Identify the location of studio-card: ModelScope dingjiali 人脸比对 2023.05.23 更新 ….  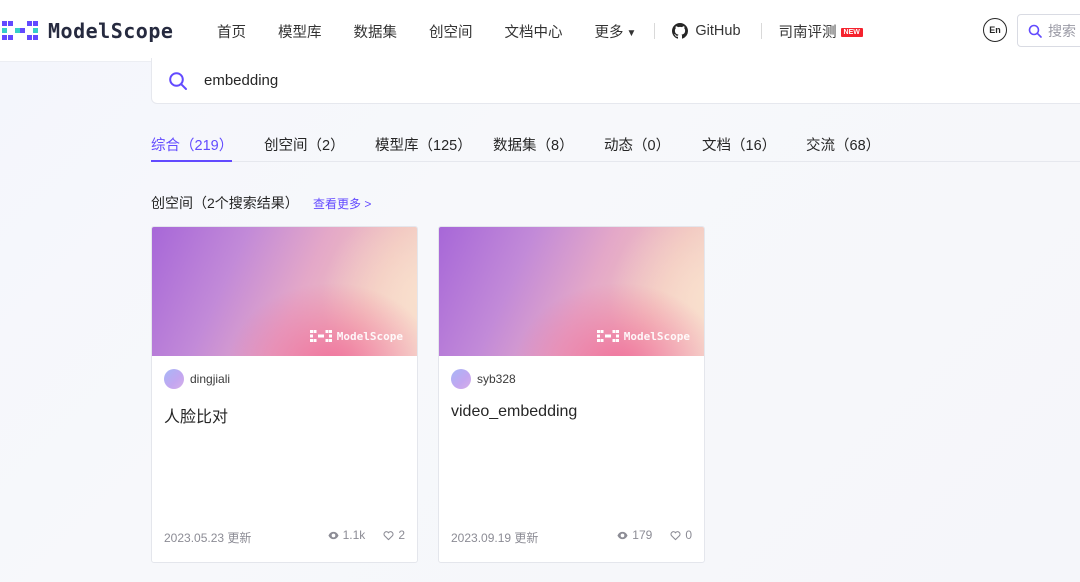
(284, 394).